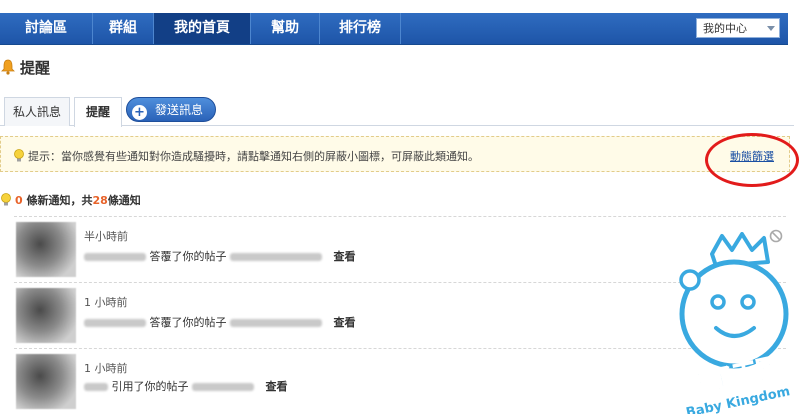 This screenshot has height=416, width=800. What do you see at coordinates (37, 111) in the screenshot?
I see `tab-private-messages: 私人訊息` at bounding box center [37, 111].